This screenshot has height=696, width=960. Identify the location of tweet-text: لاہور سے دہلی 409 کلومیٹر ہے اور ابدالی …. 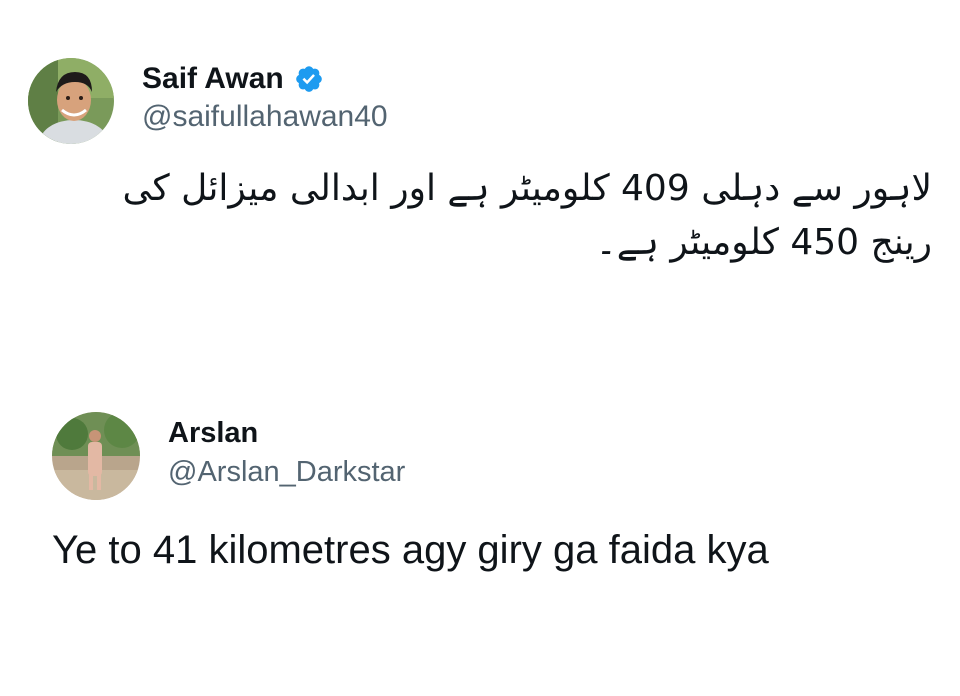
(527, 215).